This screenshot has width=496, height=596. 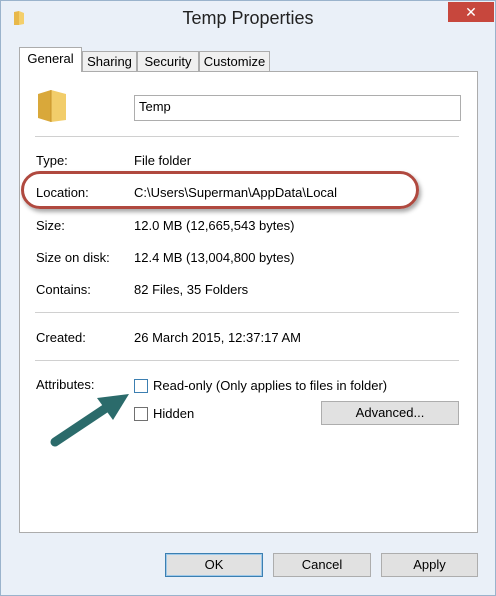 I want to click on close-icon: ✕, so click(x=471, y=11).